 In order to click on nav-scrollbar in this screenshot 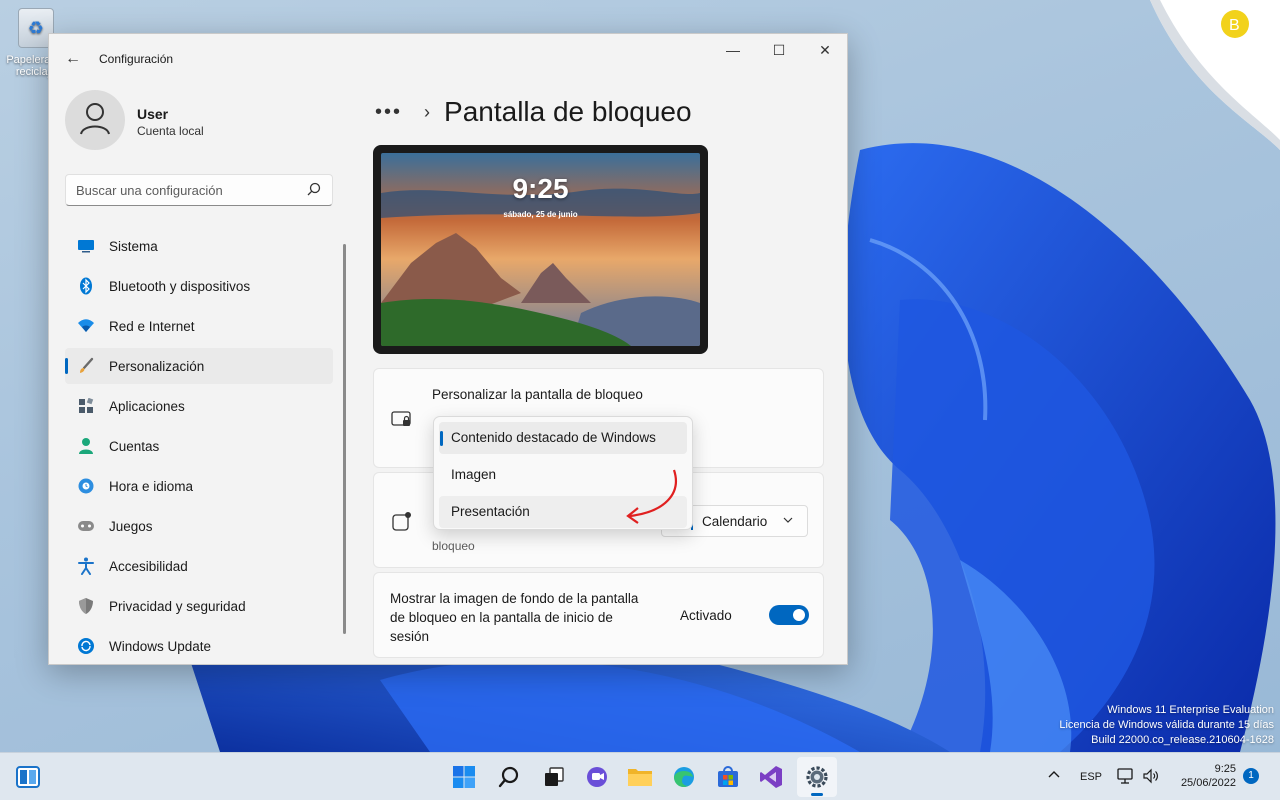, I will do `click(344, 439)`.